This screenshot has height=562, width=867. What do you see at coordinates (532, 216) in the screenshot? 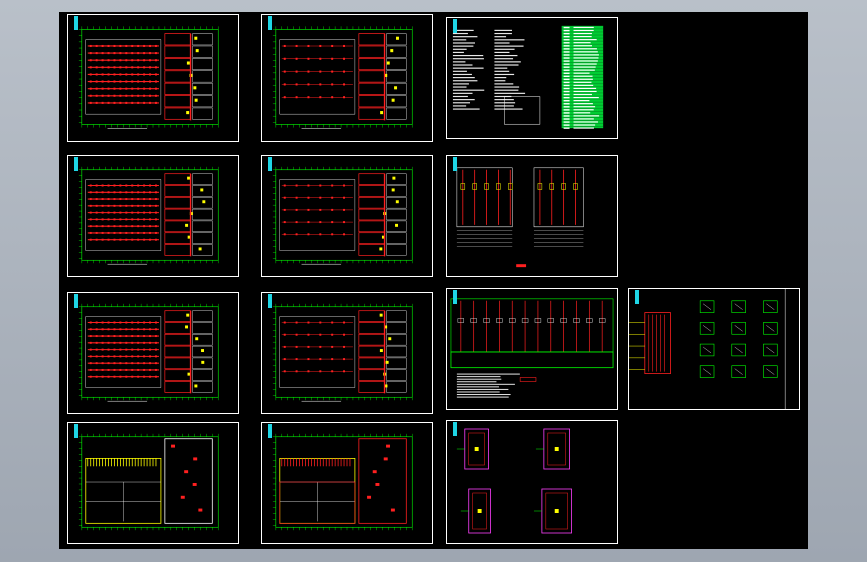
I see `drawing-sheet-riser` at bounding box center [532, 216].